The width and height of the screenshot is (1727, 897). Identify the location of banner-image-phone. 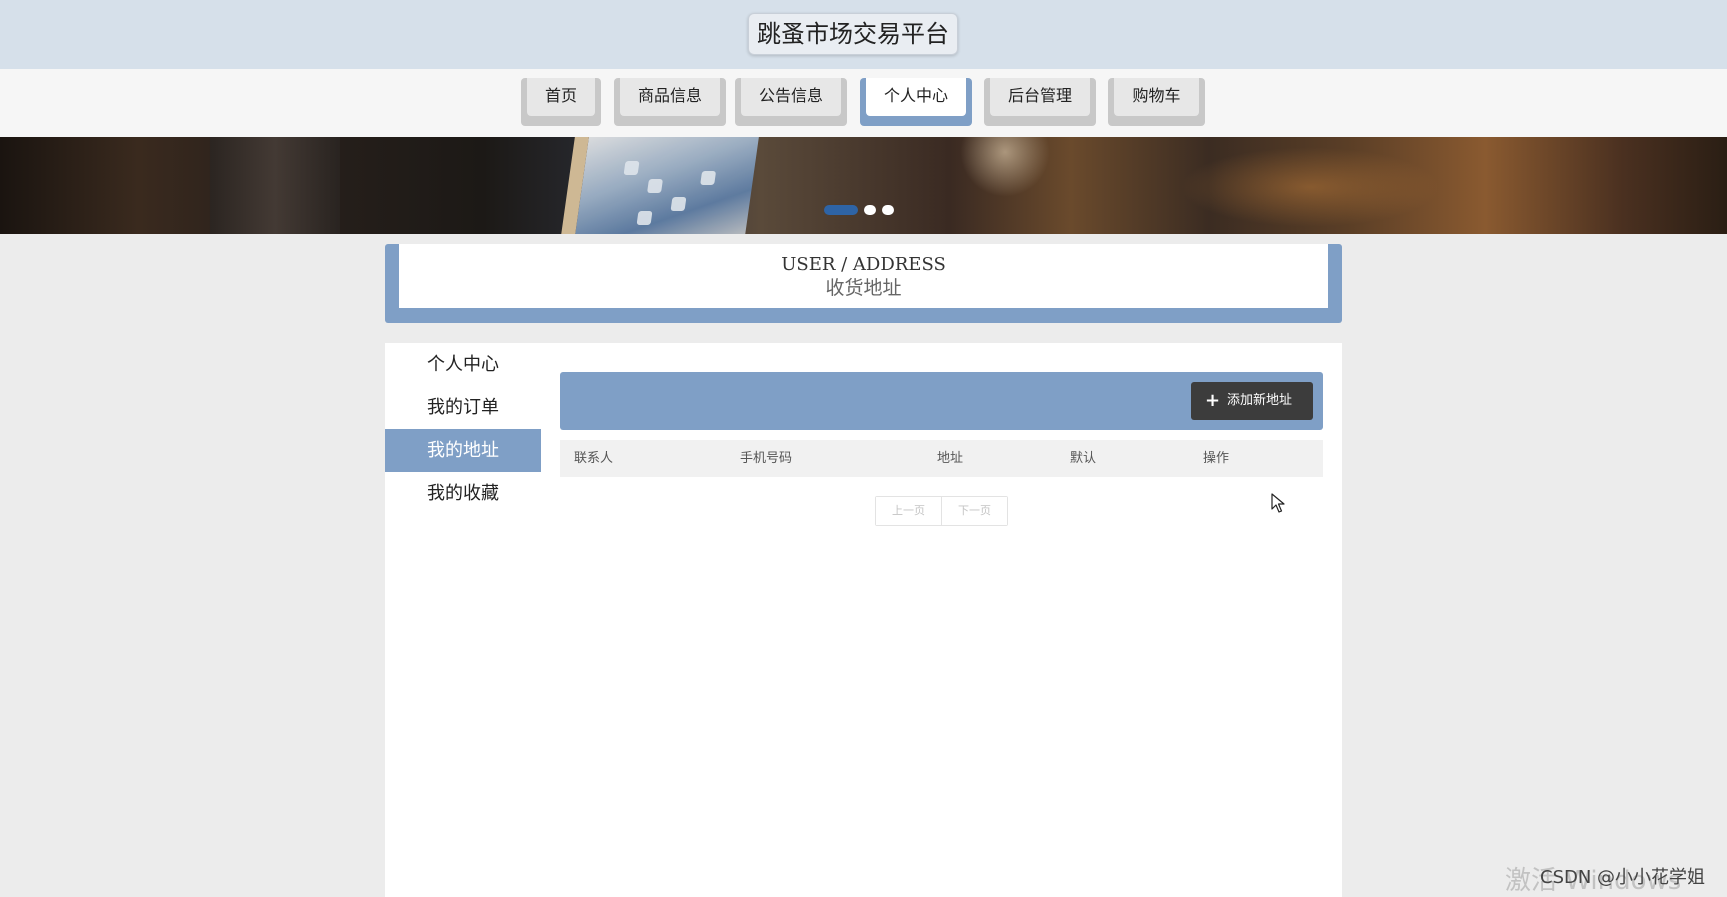
(660, 185).